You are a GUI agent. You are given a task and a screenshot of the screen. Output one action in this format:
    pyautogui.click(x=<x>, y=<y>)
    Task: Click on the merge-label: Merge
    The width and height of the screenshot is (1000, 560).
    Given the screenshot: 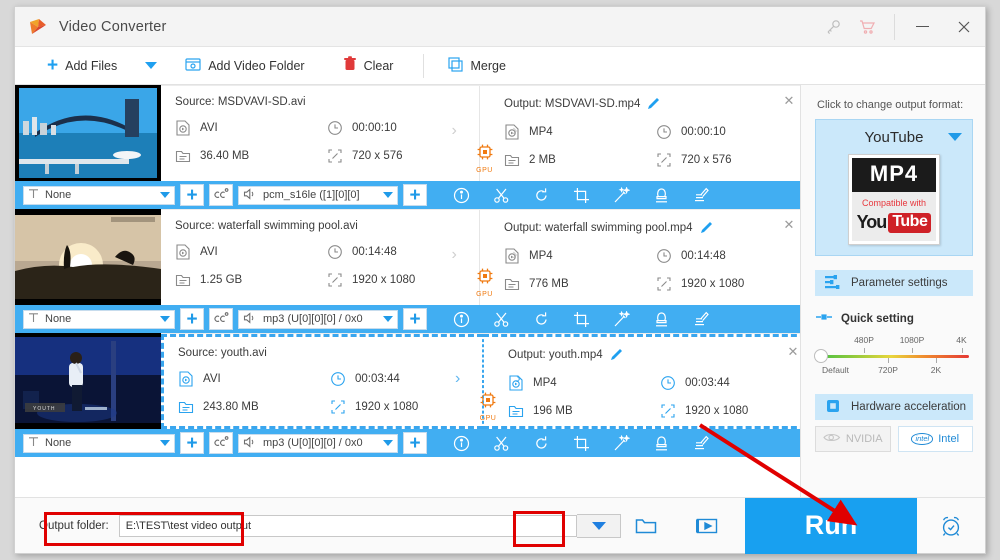 What is the action you would take?
    pyautogui.click(x=488, y=65)
    